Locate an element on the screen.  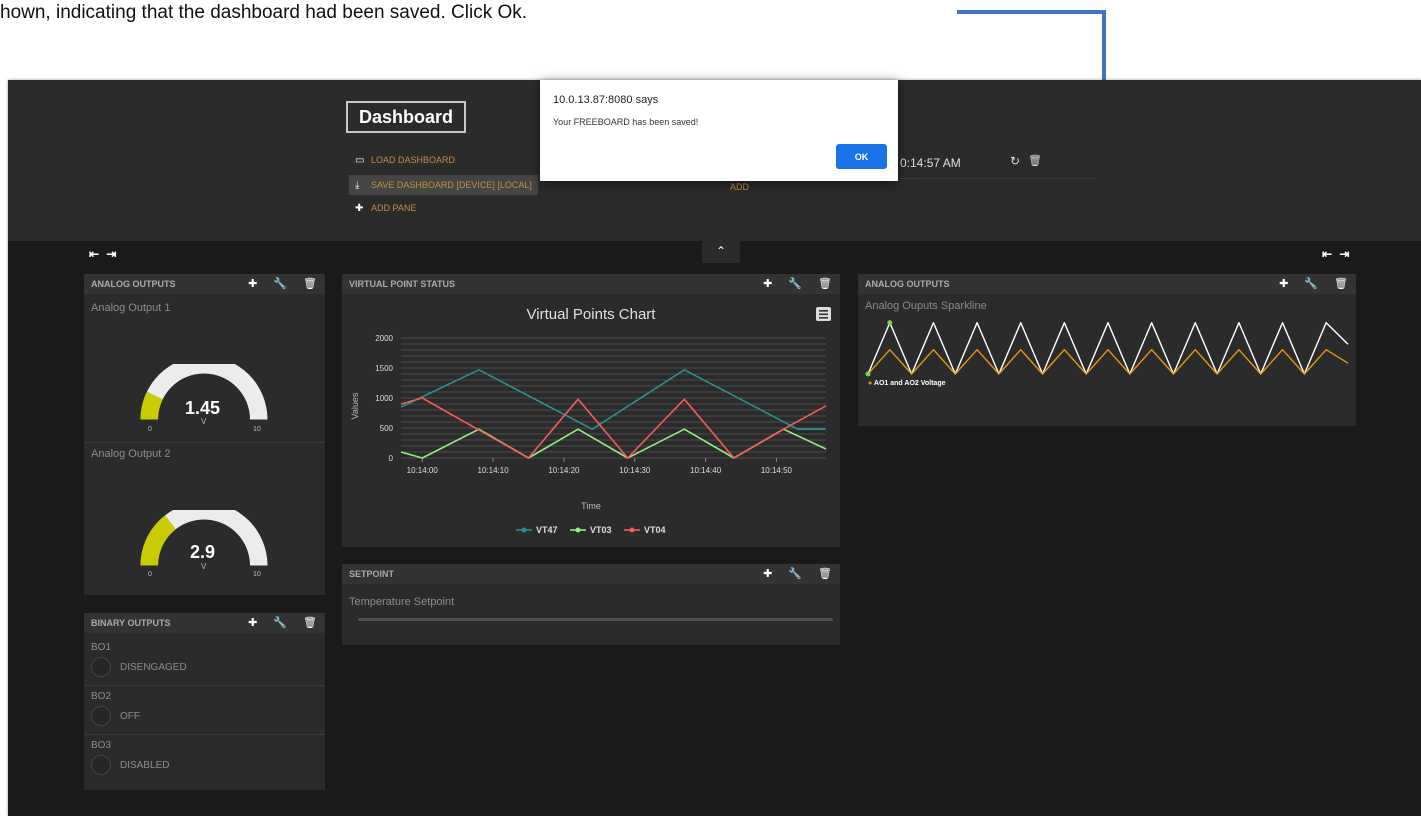
chevron-up-icon: ⌃ is located at coordinates (721, 251).